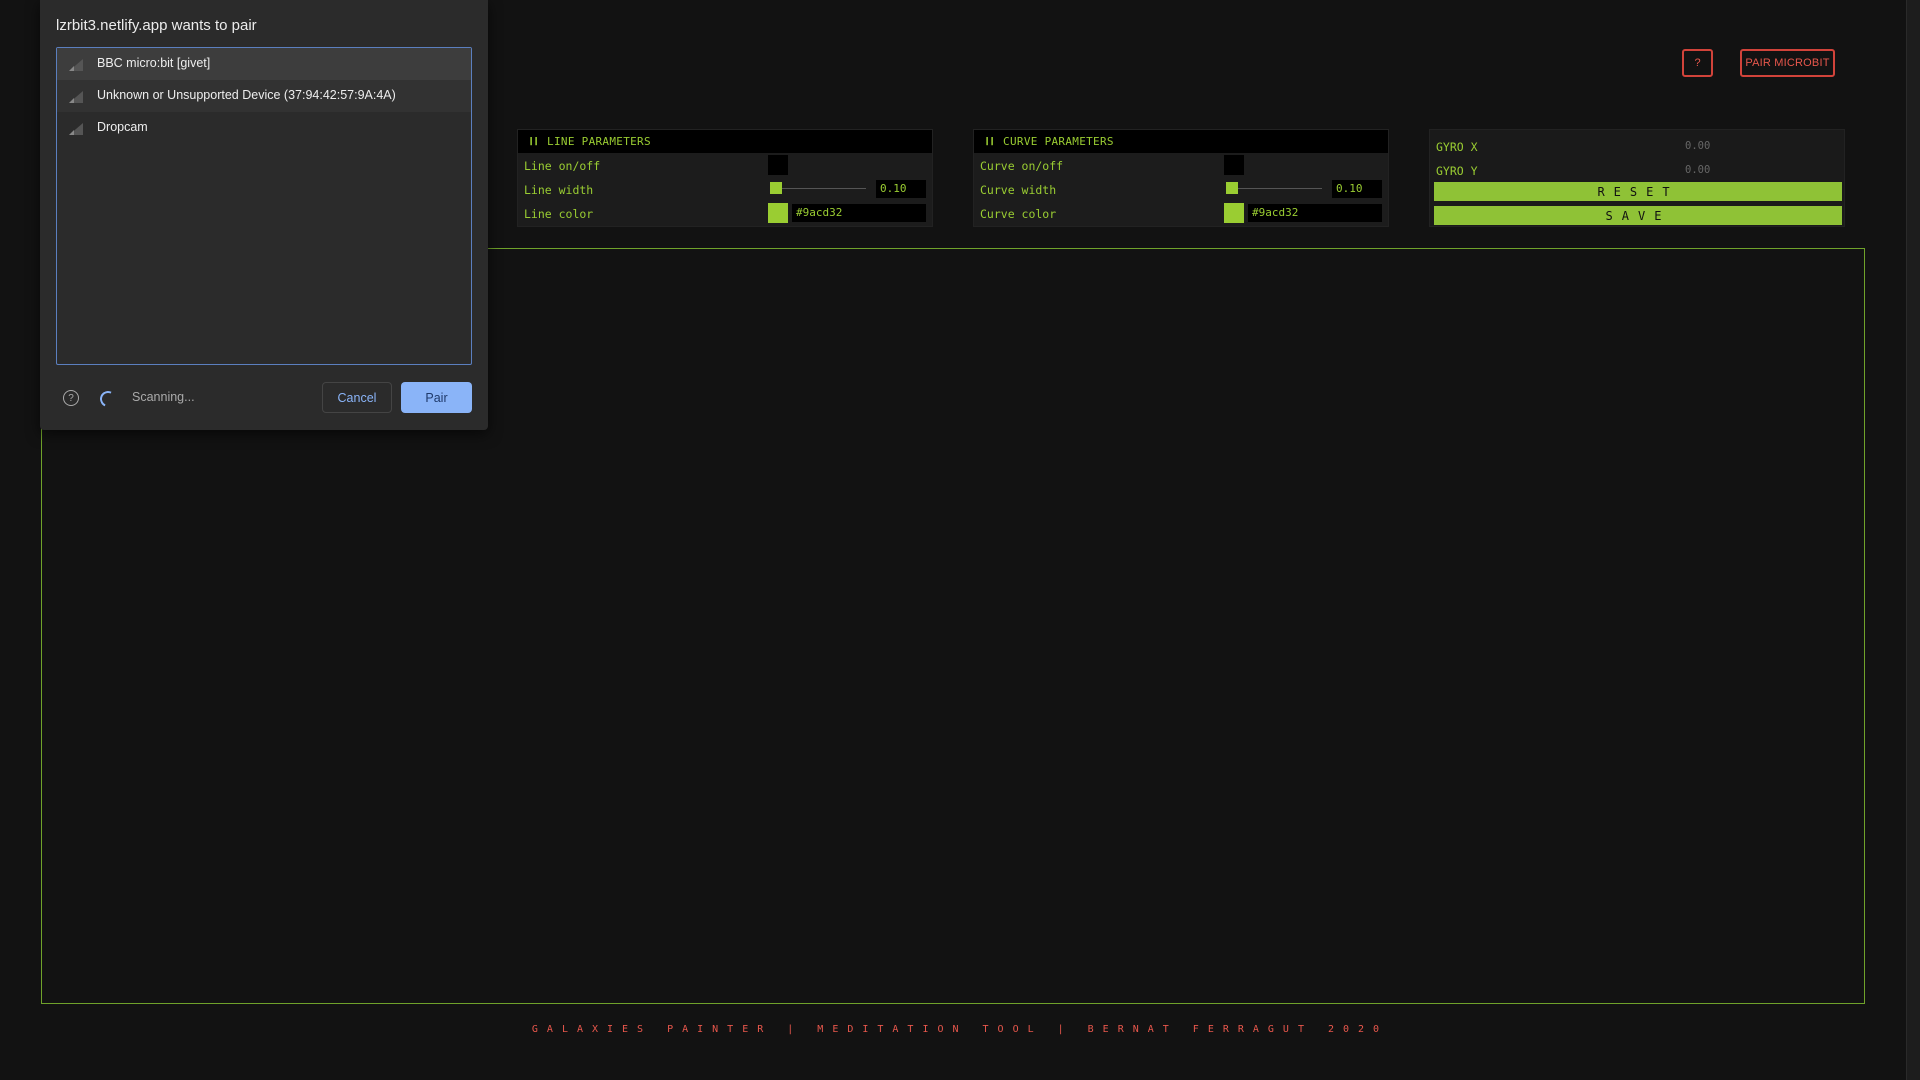 The image size is (1920, 1080). Describe the element at coordinates (1787, 63) in the screenshot. I see `pair-microbit-button: PAIR MICROBIT` at that location.